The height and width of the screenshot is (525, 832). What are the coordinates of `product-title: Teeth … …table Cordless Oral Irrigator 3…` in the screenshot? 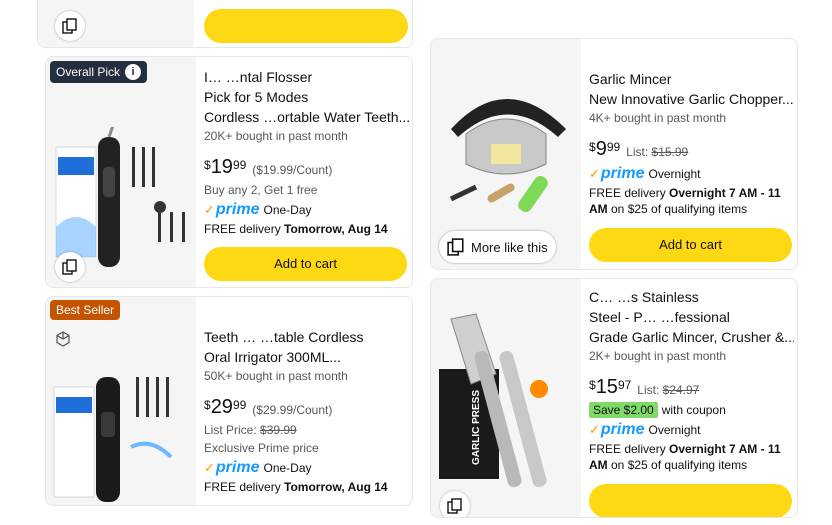 It's located at (306, 337).